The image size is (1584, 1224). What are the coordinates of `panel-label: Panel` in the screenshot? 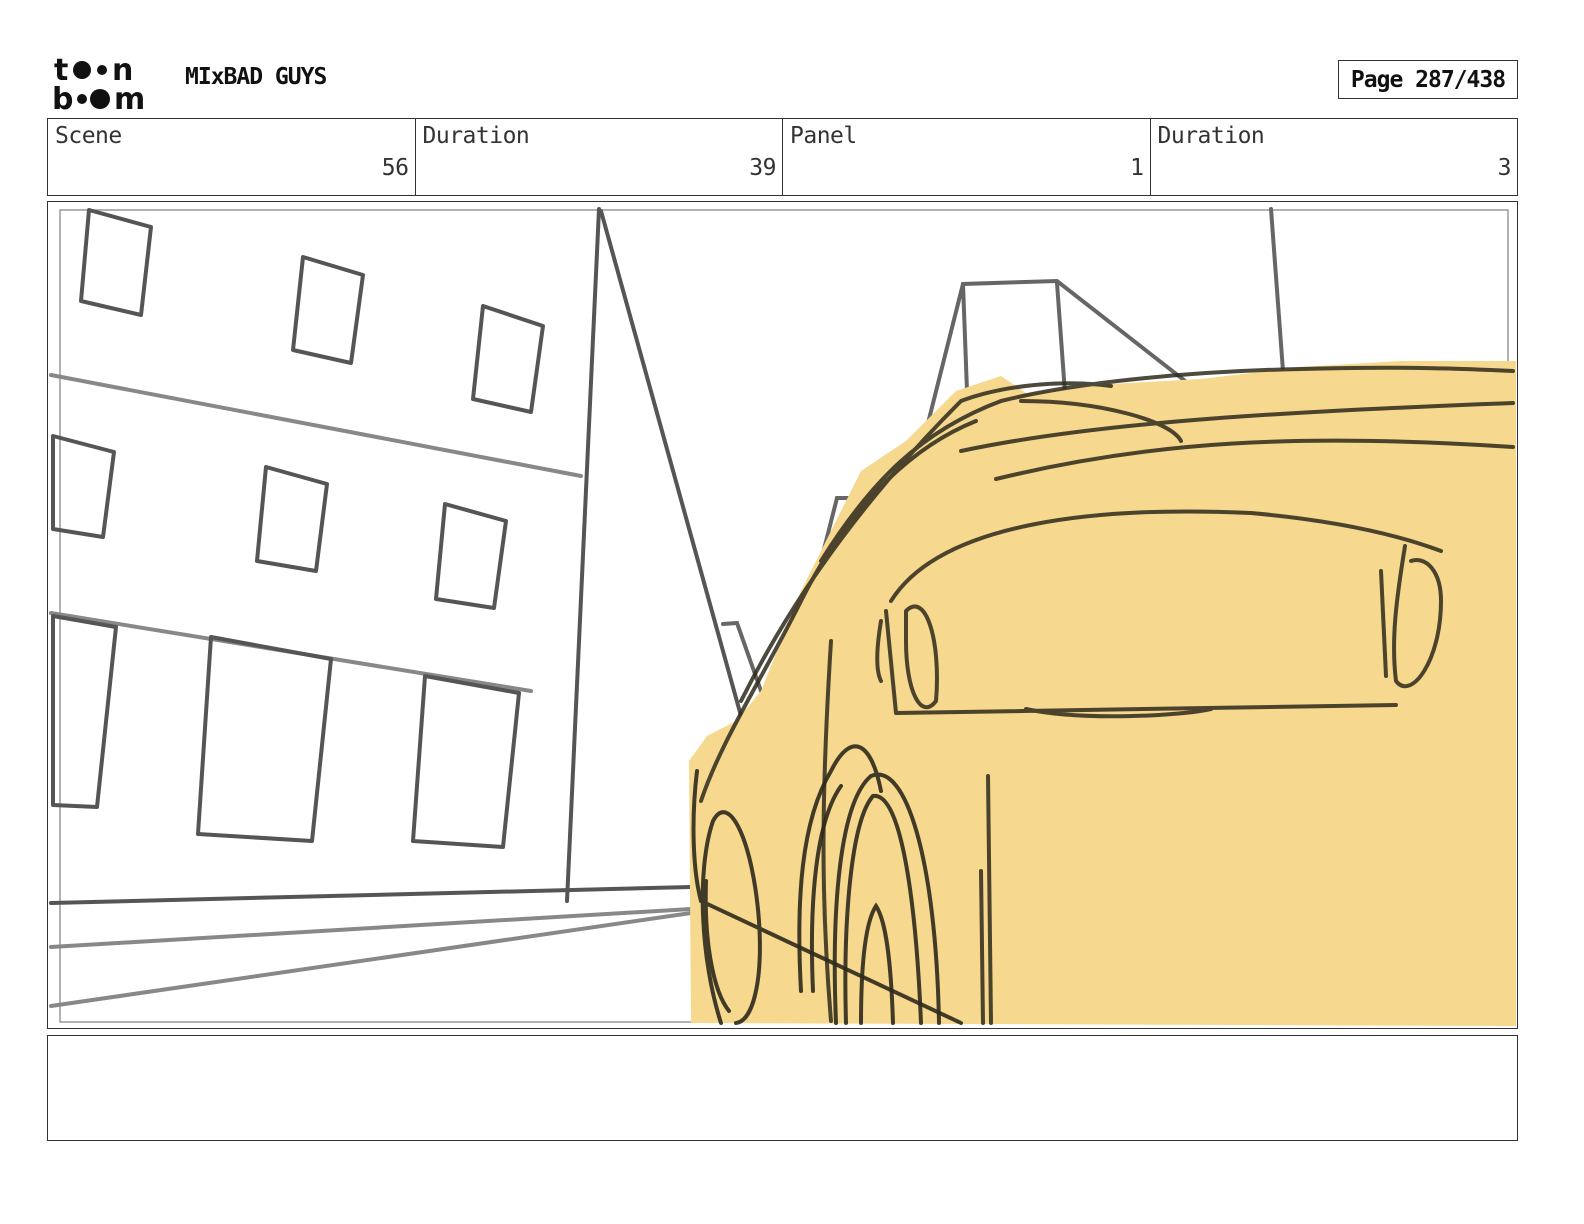 It's located at (823, 136).